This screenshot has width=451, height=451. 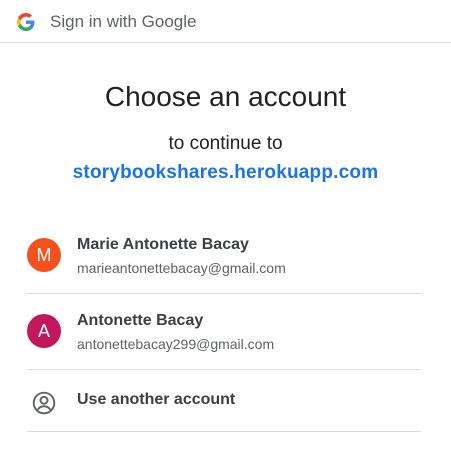 I want to click on account-name: Antonette Bacay, so click(x=140, y=320).